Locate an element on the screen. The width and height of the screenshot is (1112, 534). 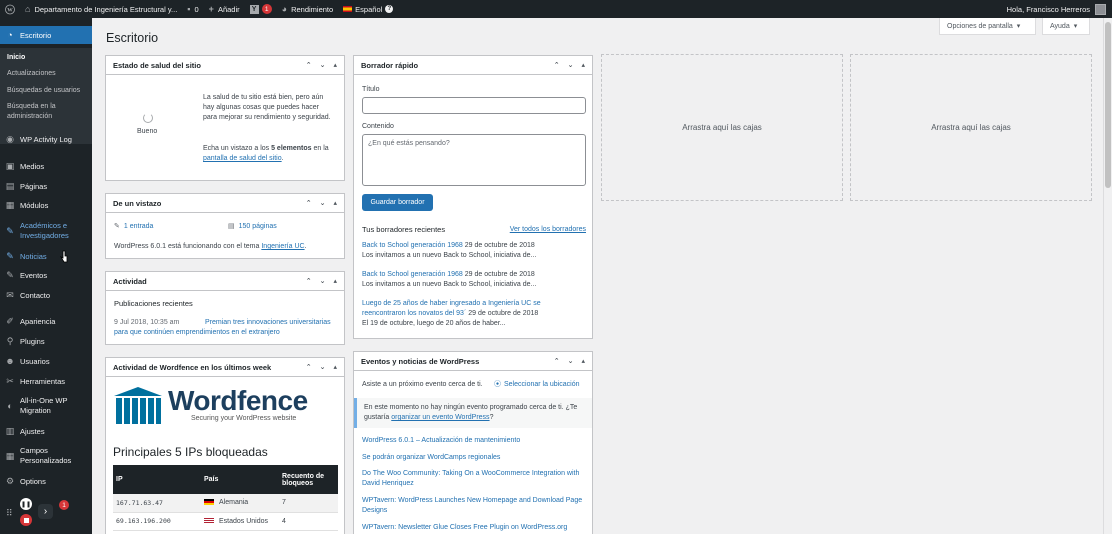
submenu-updates: Actualizaciones is located at coordinates (48, 74).